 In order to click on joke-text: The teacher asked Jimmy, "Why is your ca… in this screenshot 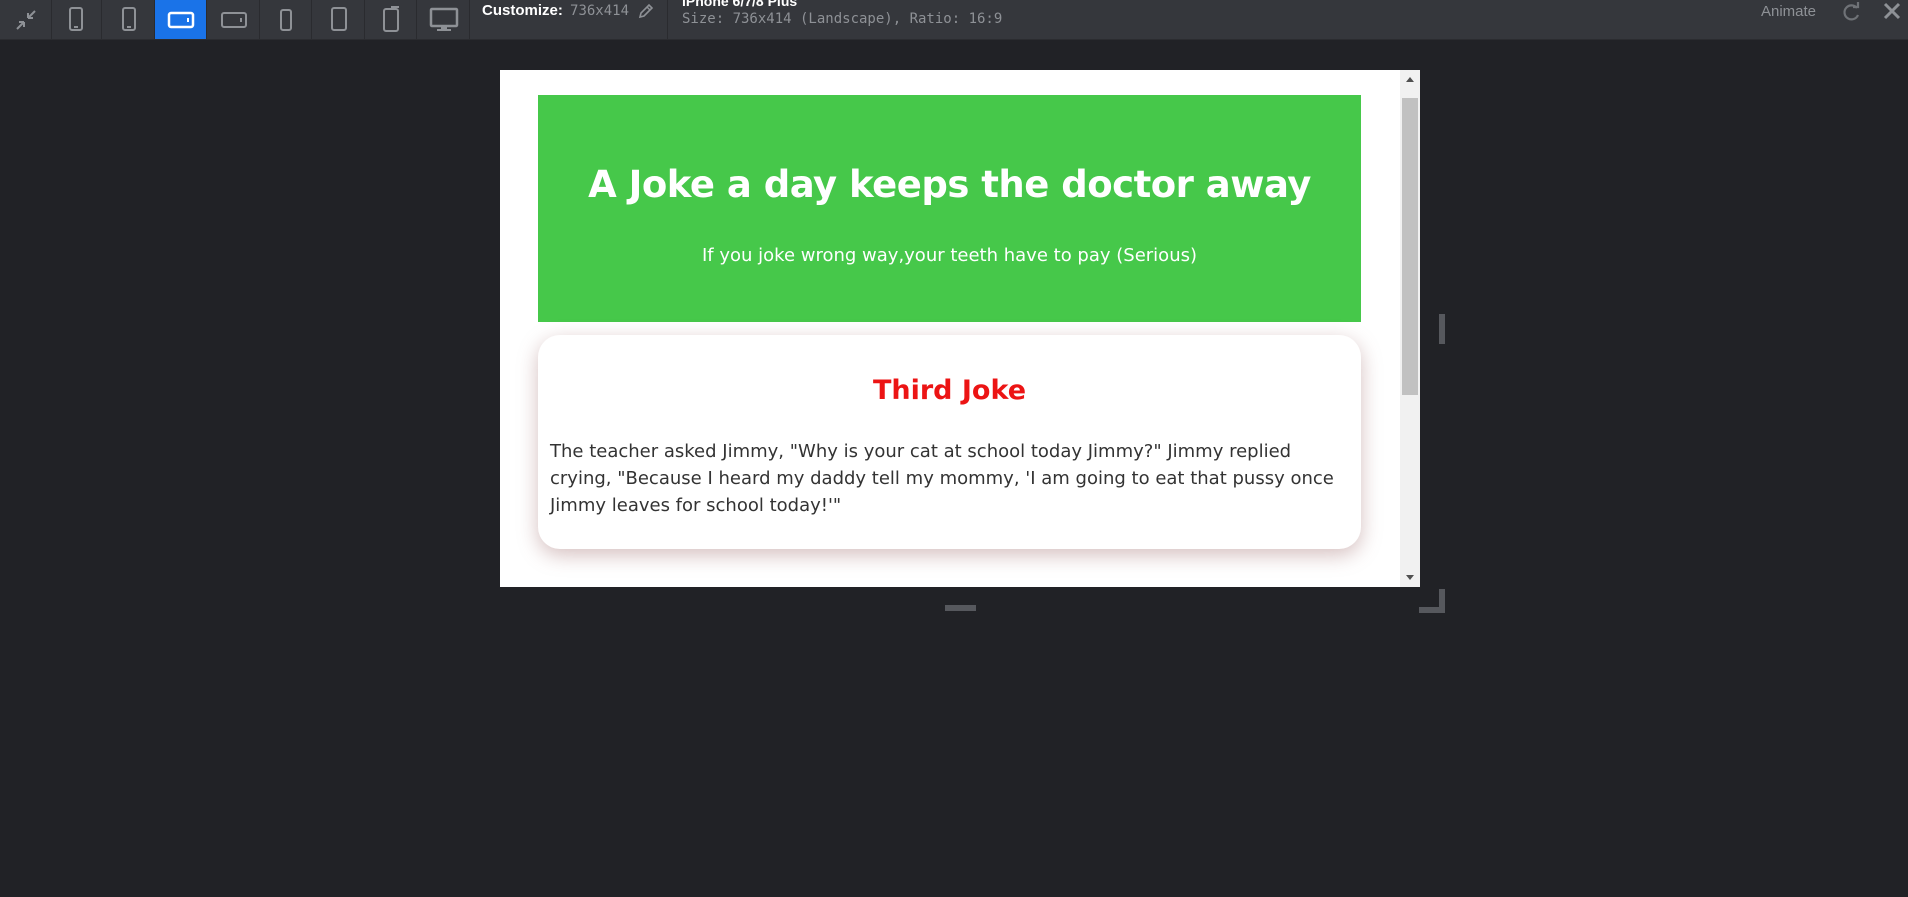, I will do `click(942, 478)`.